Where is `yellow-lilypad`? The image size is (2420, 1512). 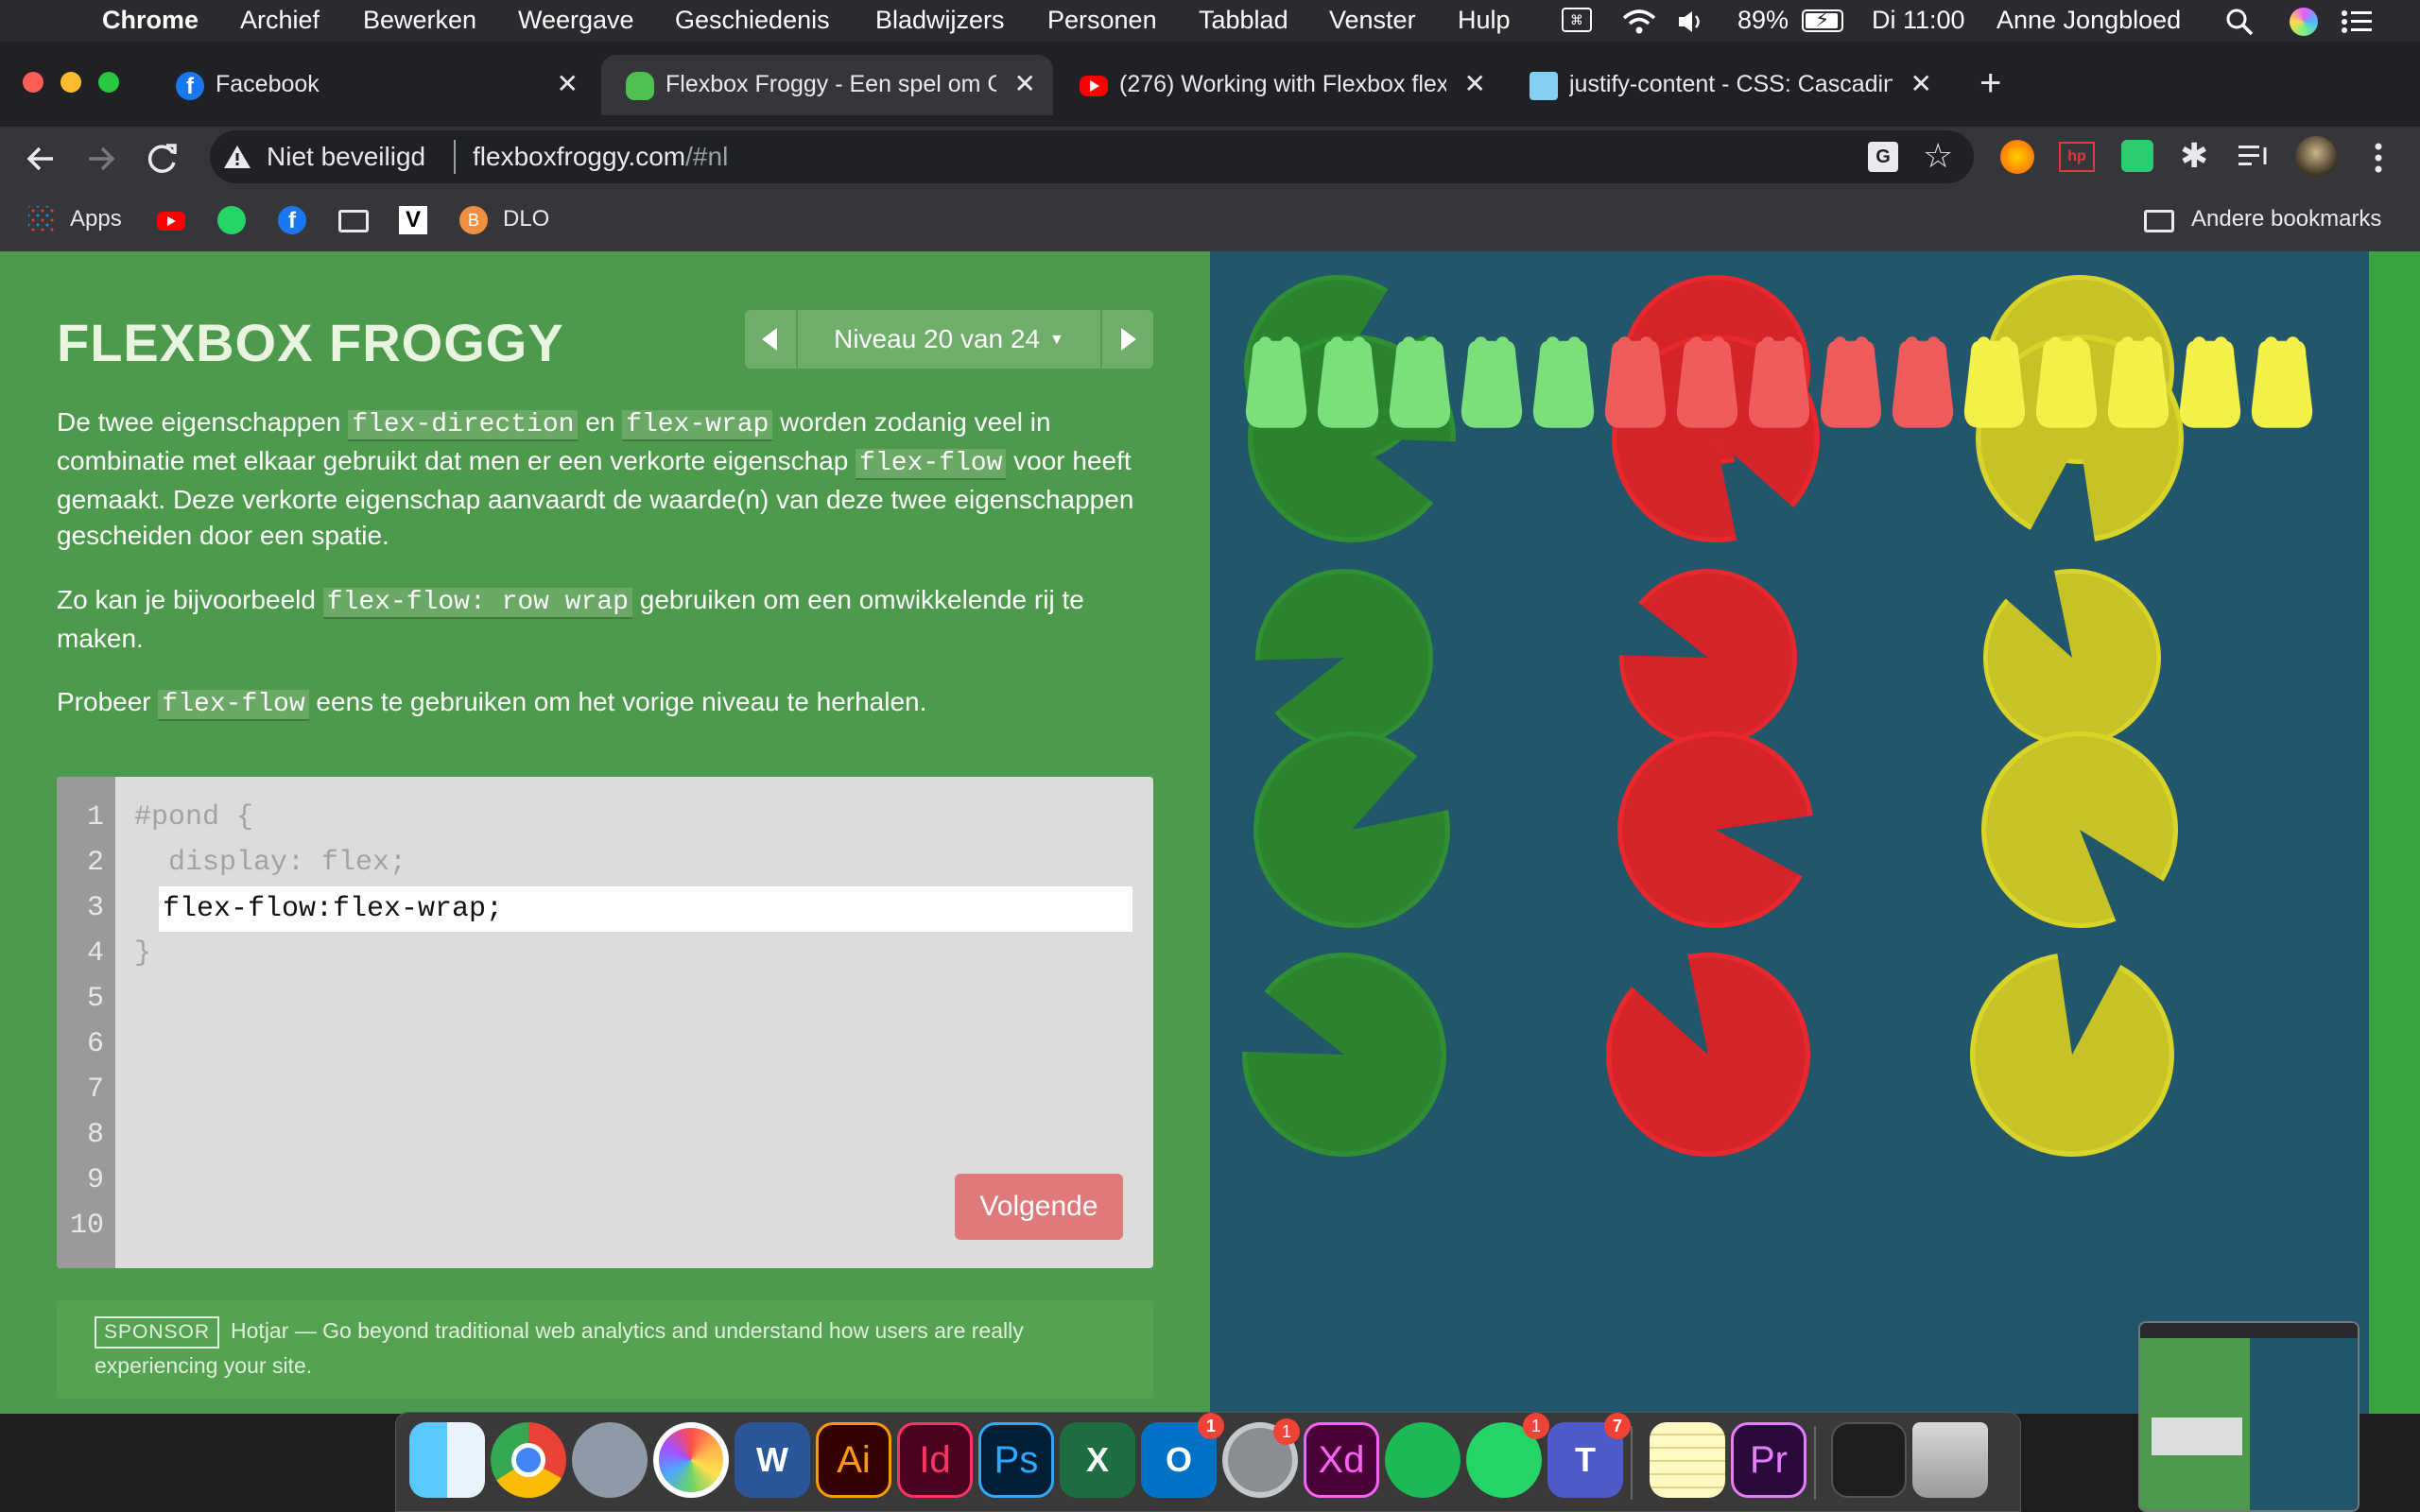
yellow-lilypad is located at coordinates (2072, 1055).